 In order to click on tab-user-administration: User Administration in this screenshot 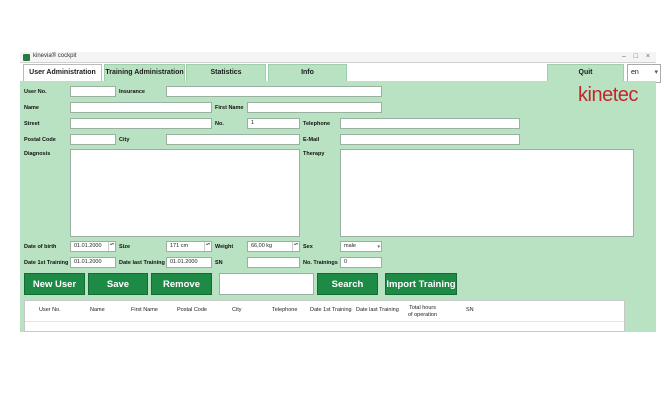, I will do `click(62, 73)`.